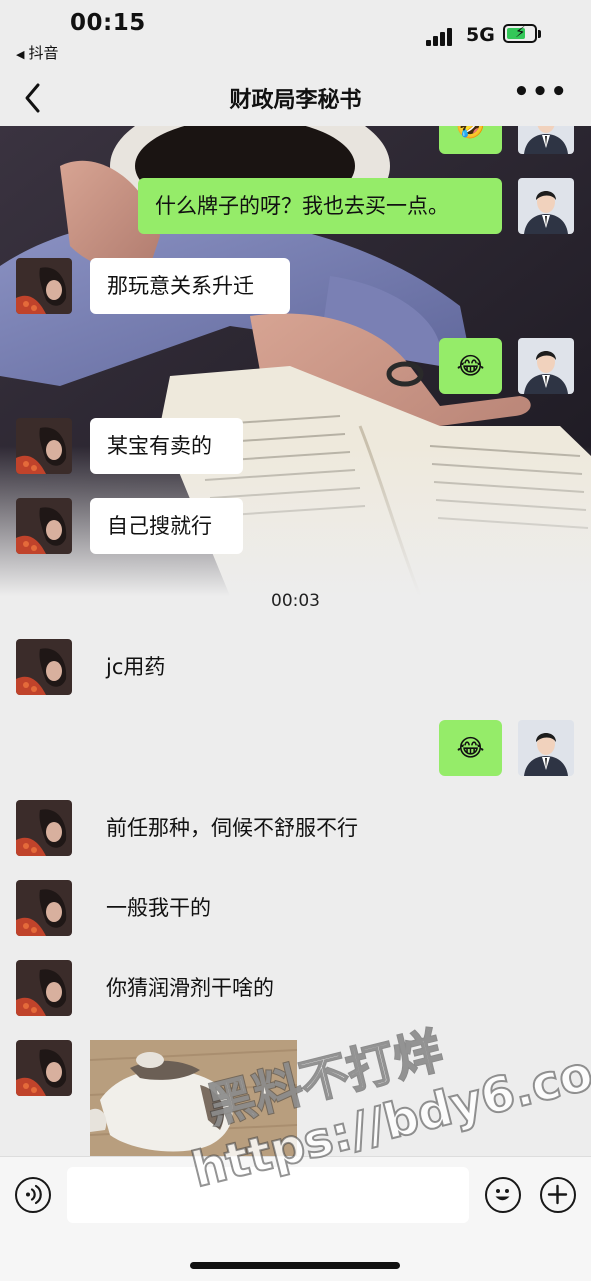 Image resolution: width=591 pixels, height=1281 pixels. I want to click on message-text: 前任那种，伺候不舒服不行, so click(232, 828).